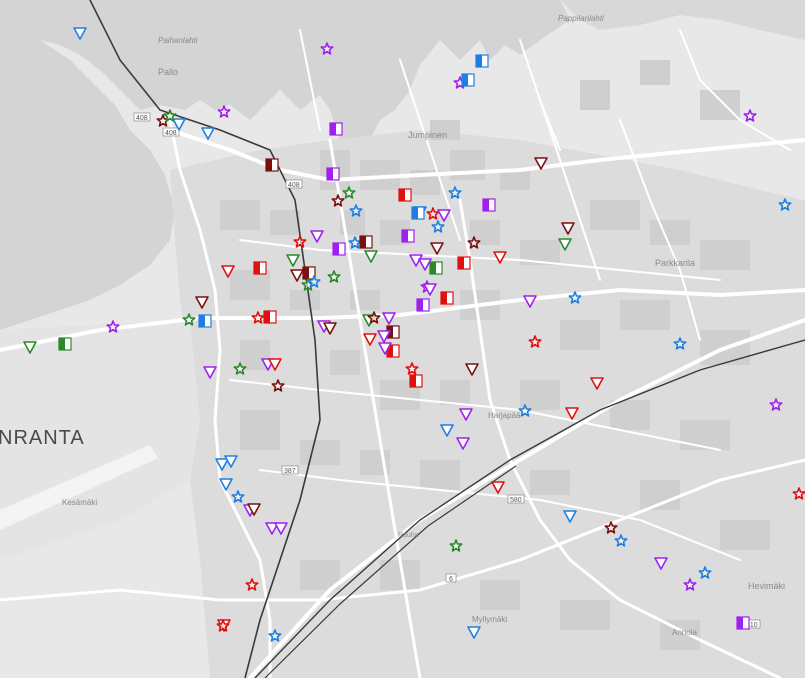 The width and height of the screenshot is (805, 678). I want to click on svg-text: 387, so click(290, 471).